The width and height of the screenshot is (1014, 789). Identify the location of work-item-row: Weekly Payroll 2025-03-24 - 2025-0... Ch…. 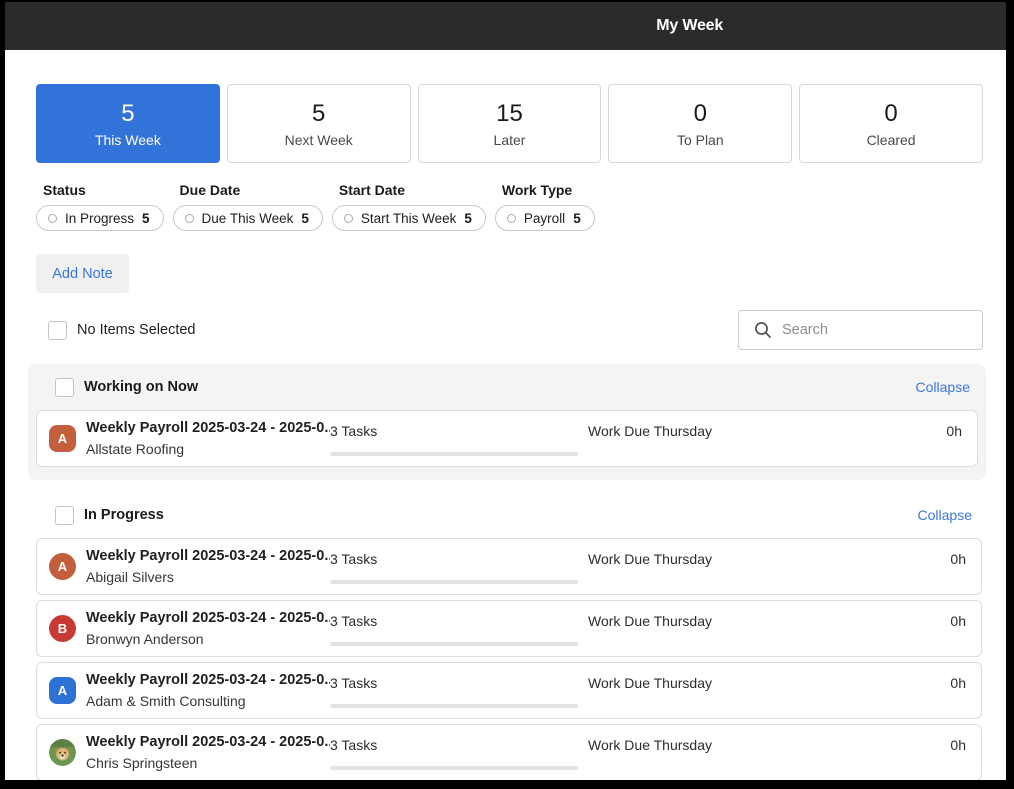
(509, 752).